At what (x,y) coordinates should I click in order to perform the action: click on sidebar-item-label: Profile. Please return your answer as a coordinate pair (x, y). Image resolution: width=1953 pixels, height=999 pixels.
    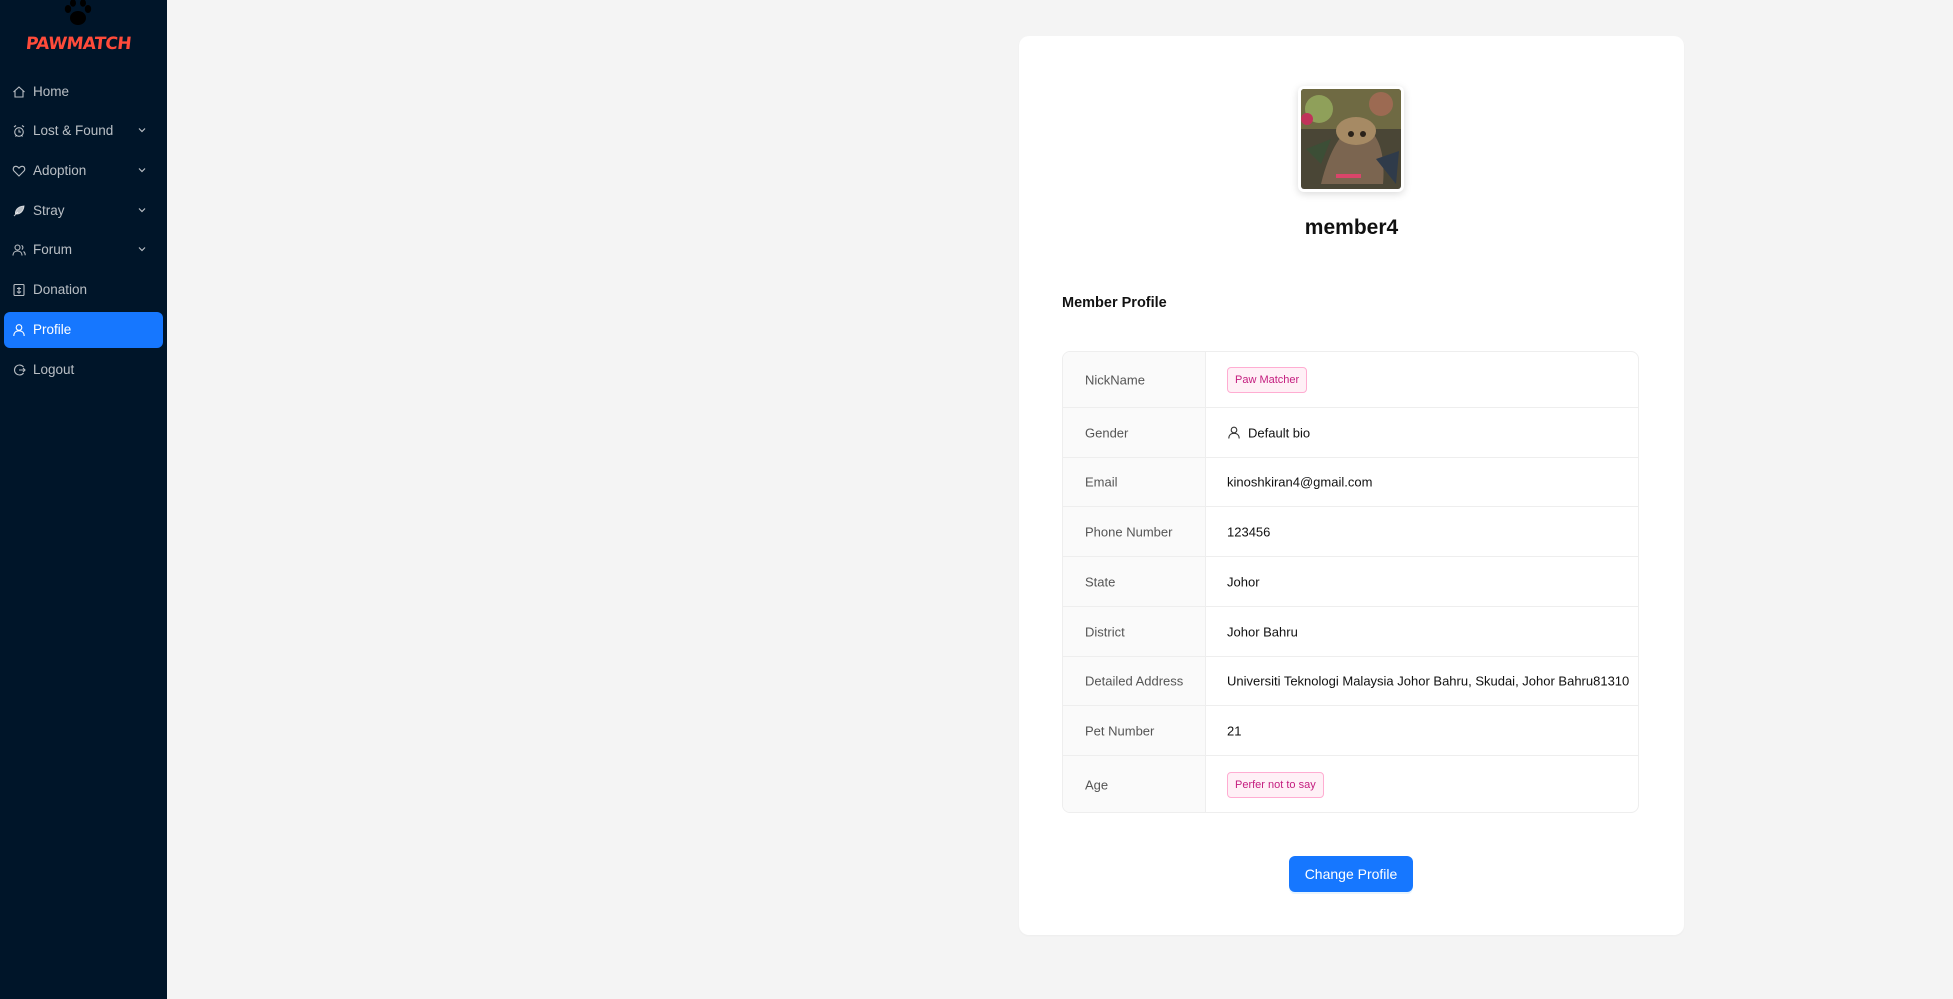
    Looking at the image, I should click on (52, 329).